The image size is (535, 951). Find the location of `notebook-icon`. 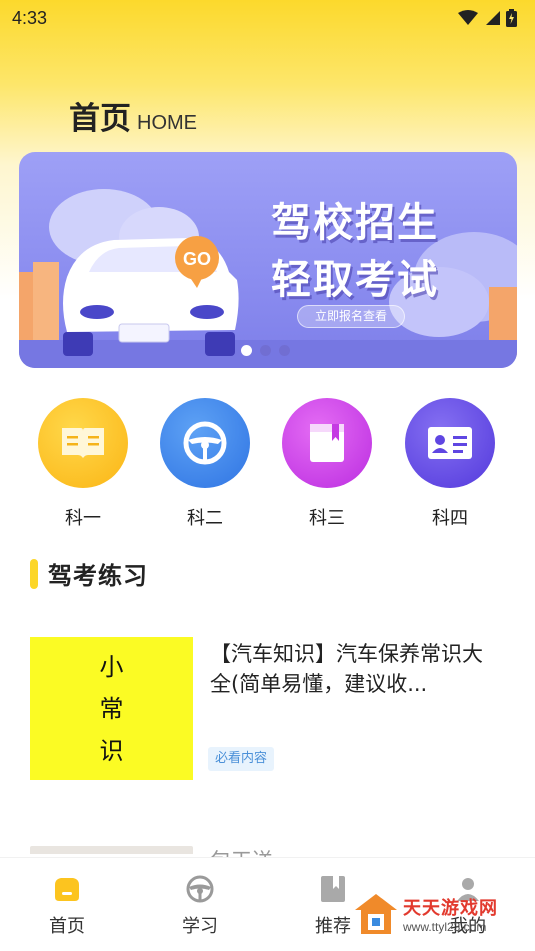

notebook-icon is located at coordinates (327, 443).